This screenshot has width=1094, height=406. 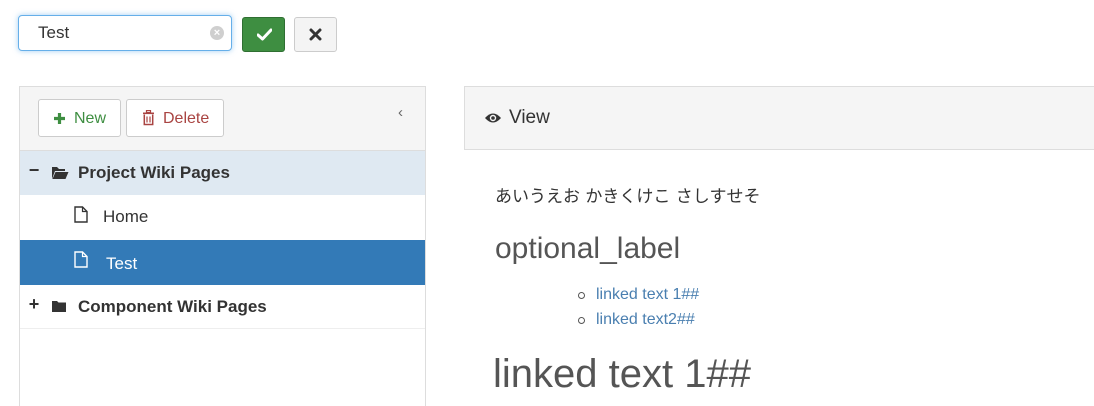 What do you see at coordinates (60, 173) in the screenshot?
I see `folder-open-icon` at bounding box center [60, 173].